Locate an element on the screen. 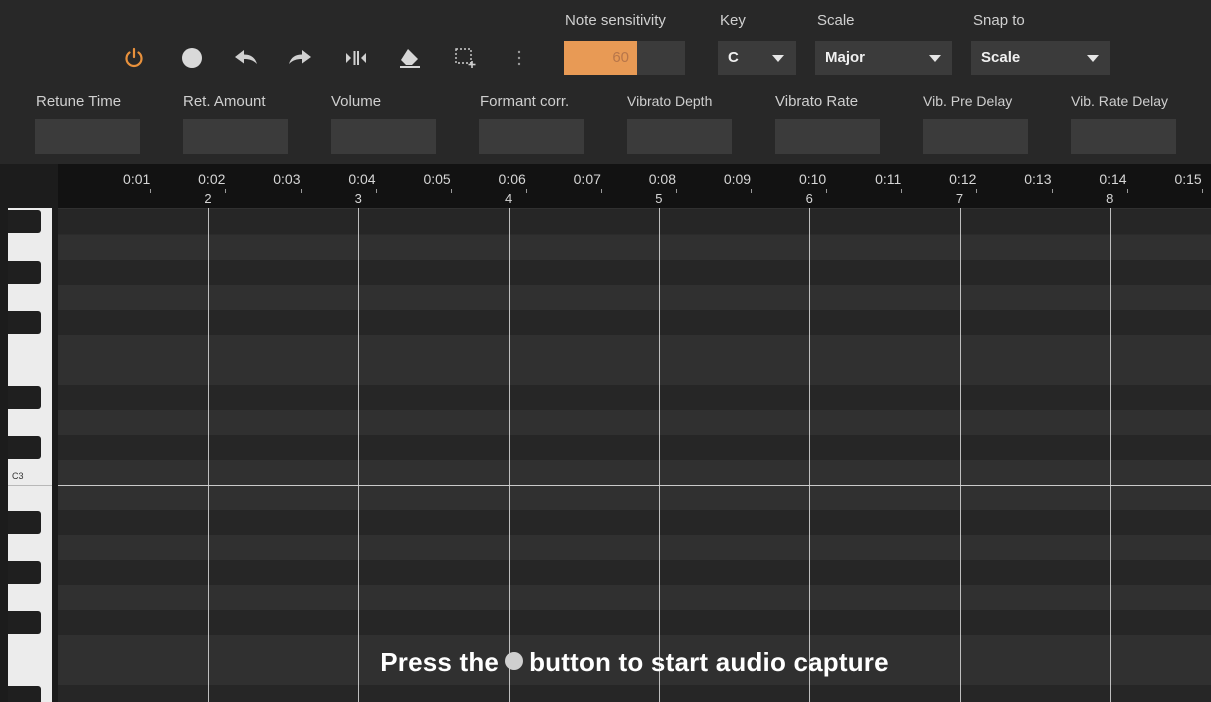  vib-pre-delay-field is located at coordinates (975, 136).